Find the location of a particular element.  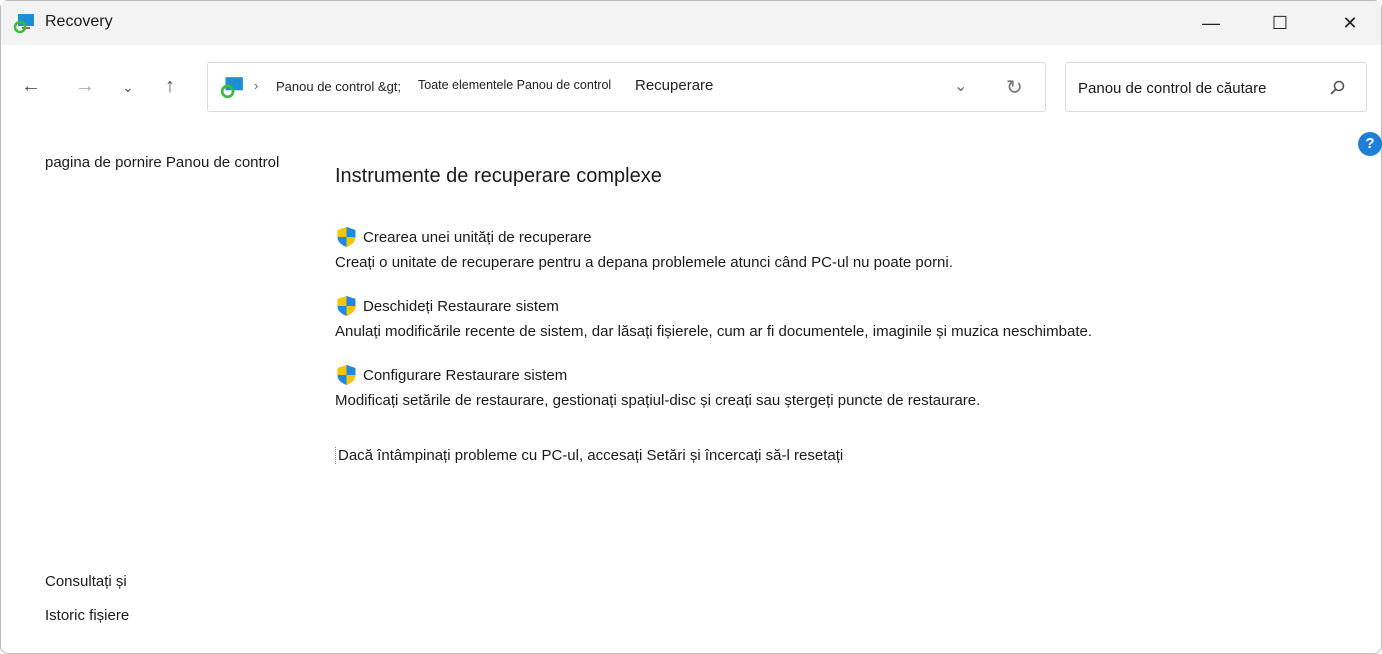

control-panel-home-link: pagina de pornire Panou de control is located at coordinates (162, 162).